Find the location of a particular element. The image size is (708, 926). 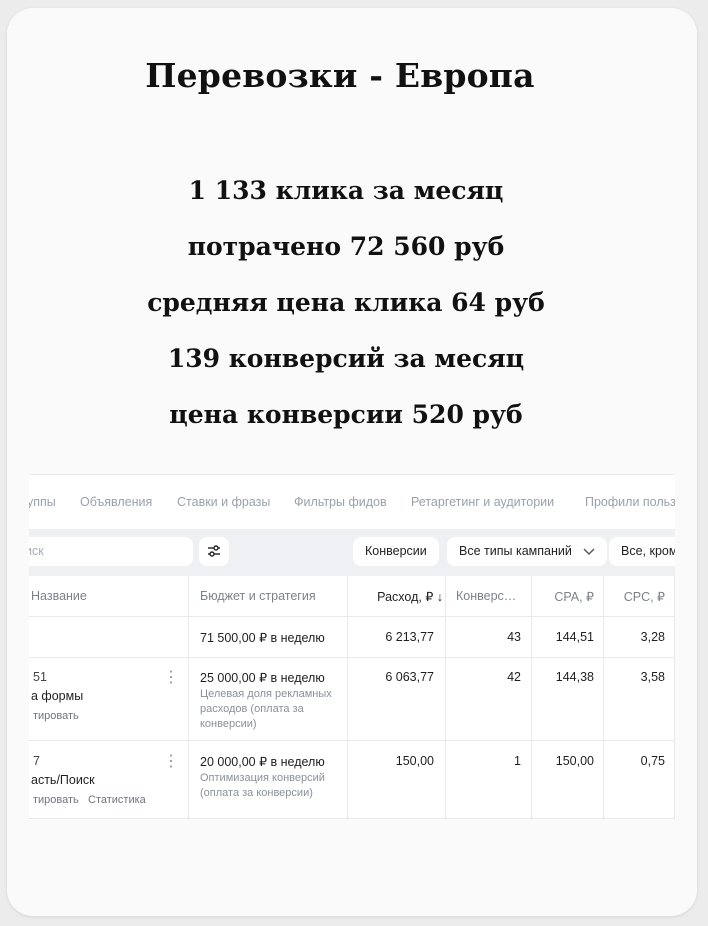

campaign-conversions: 1 is located at coordinates (517, 761).